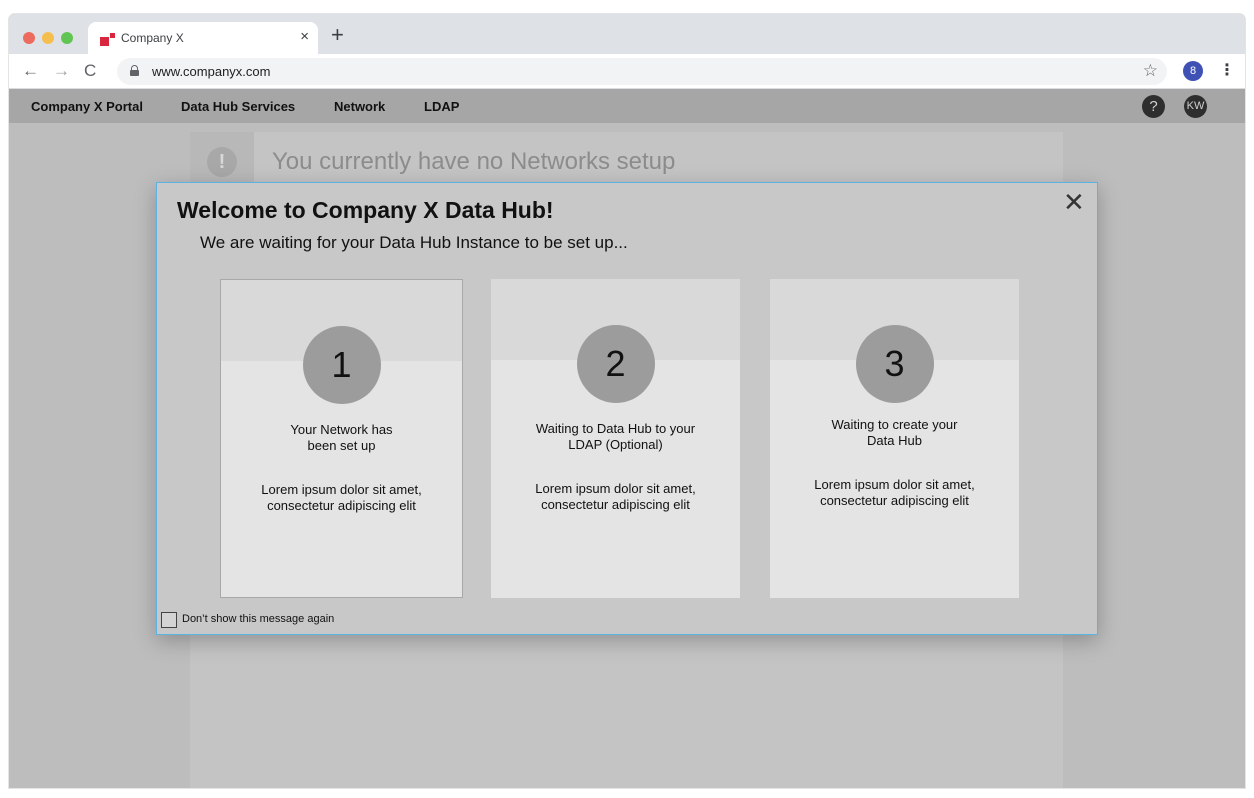 The height and width of the screenshot is (798, 1254). Describe the element at coordinates (1193, 71) in the screenshot. I see `browser-profile-icon: 8` at that location.